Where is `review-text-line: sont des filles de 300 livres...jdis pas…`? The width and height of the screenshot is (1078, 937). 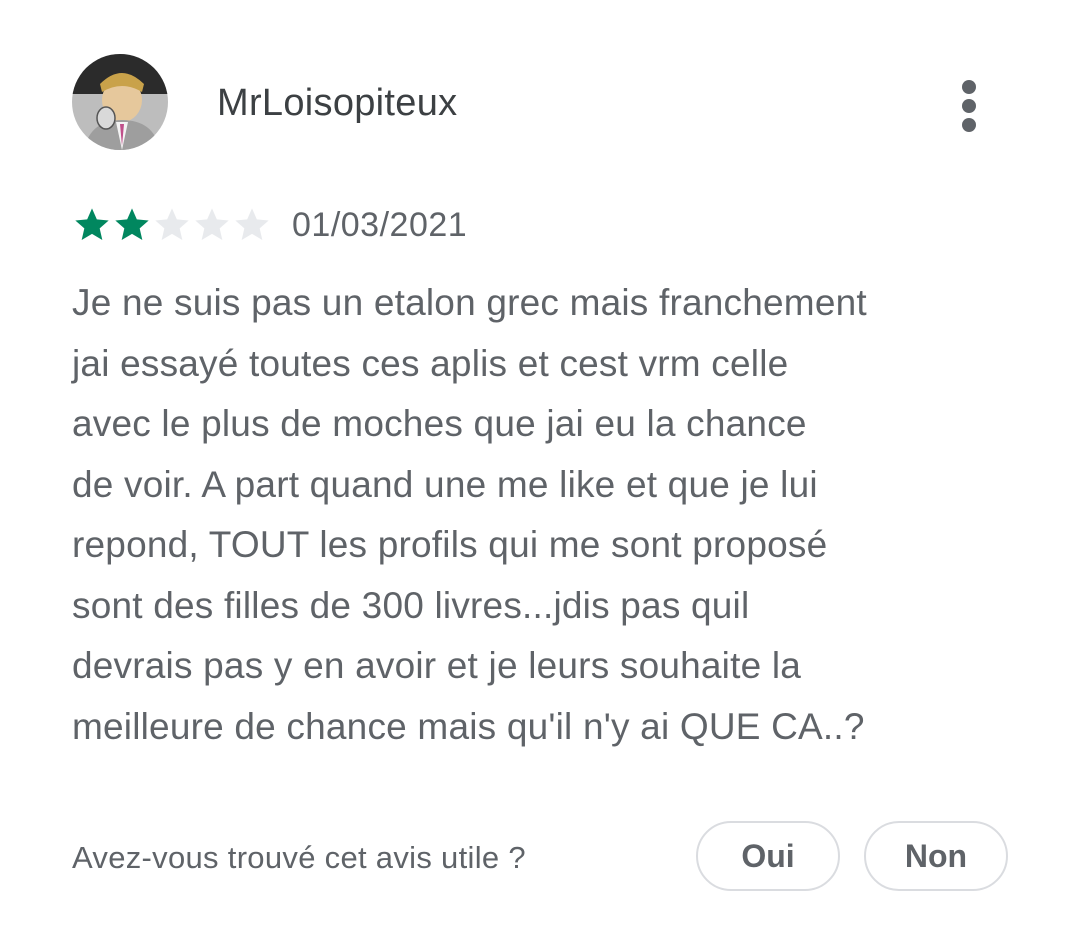
review-text-line: sont des filles de 300 livres...jdis pas… is located at coordinates (411, 605).